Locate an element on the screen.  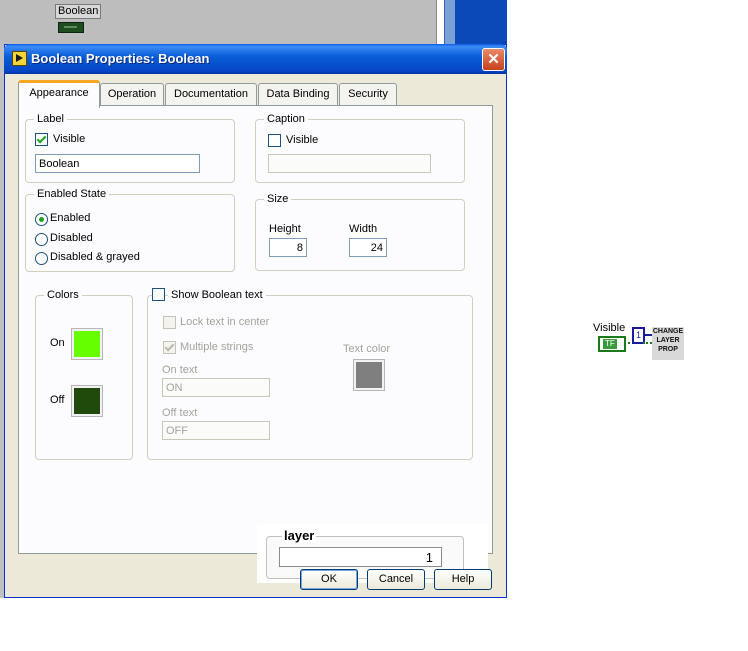
text-color-box is located at coordinates (369, 375).